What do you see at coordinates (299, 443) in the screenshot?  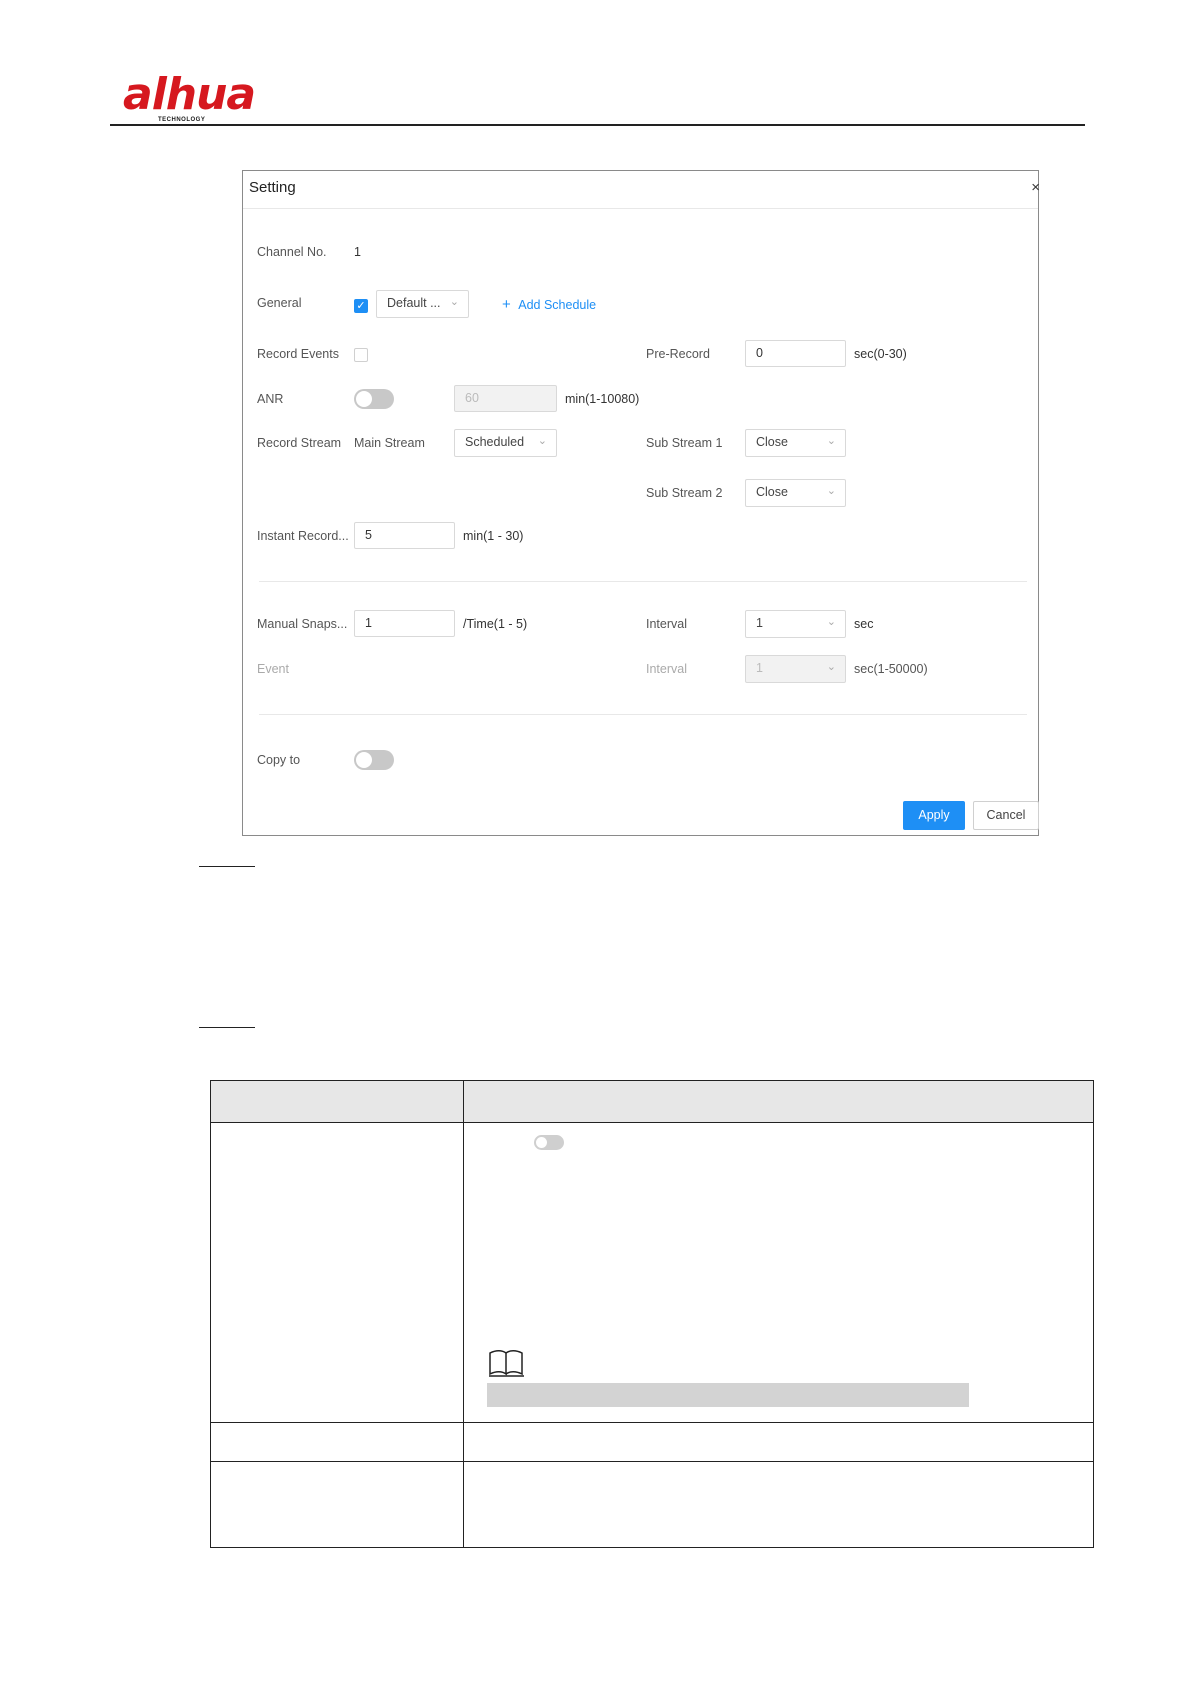 I see `record-stream-label: Record Stream` at bounding box center [299, 443].